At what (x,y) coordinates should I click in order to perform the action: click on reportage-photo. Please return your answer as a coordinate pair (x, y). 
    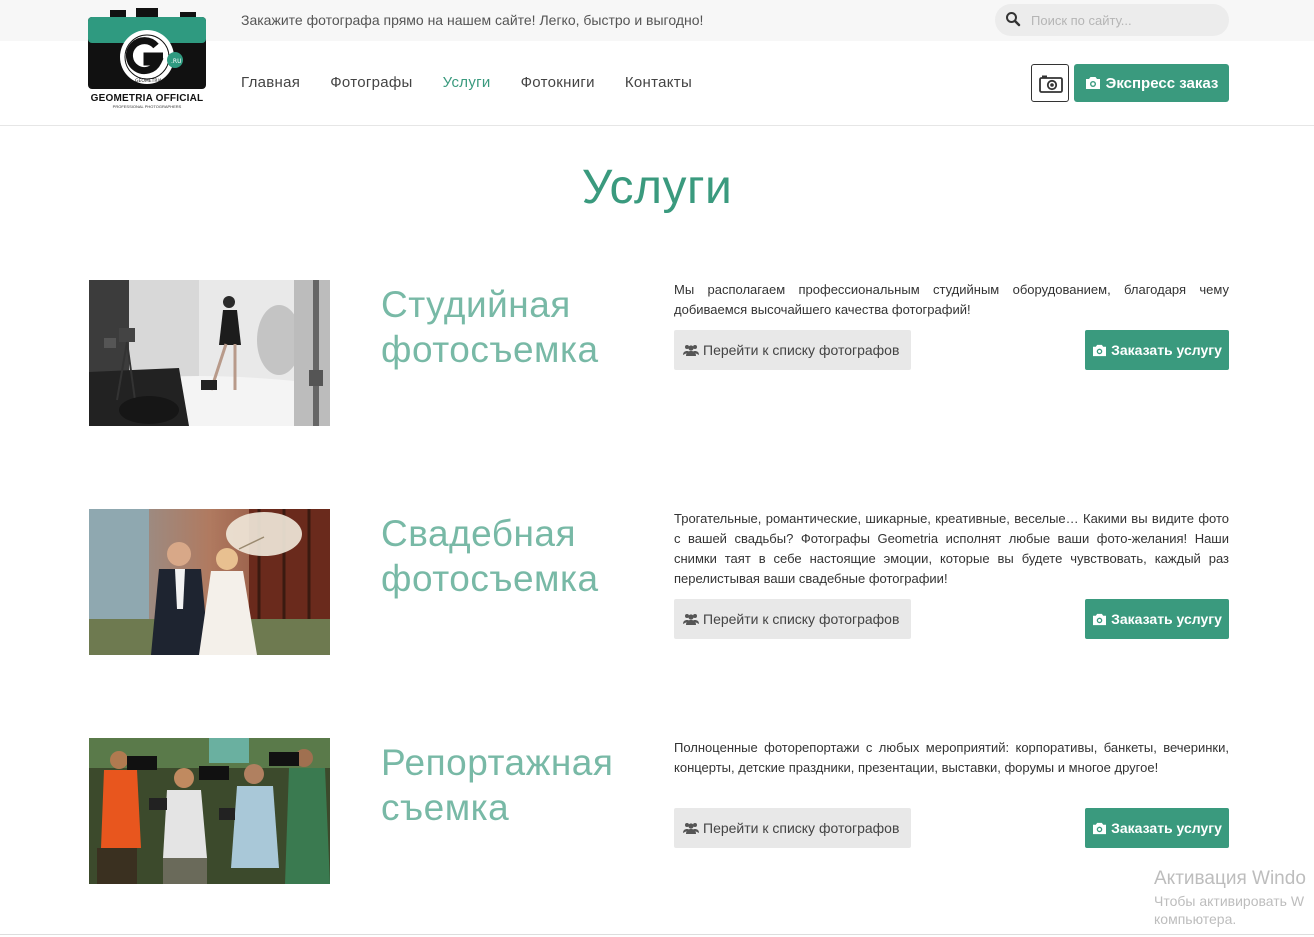
    Looking at the image, I should click on (209, 811).